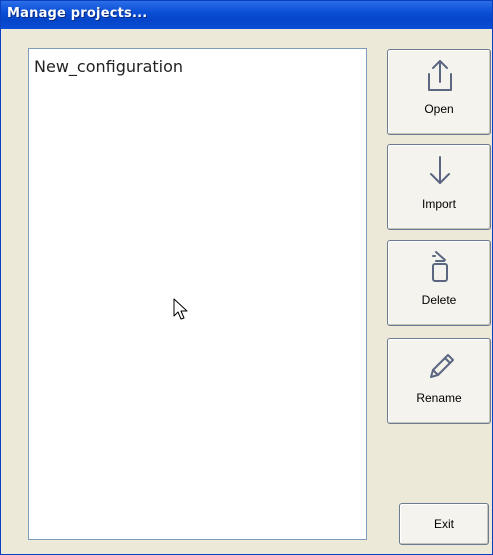  Describe the element at coordinates (438, 204) in the screenshot. I see `import-button-label: Import` at that location.